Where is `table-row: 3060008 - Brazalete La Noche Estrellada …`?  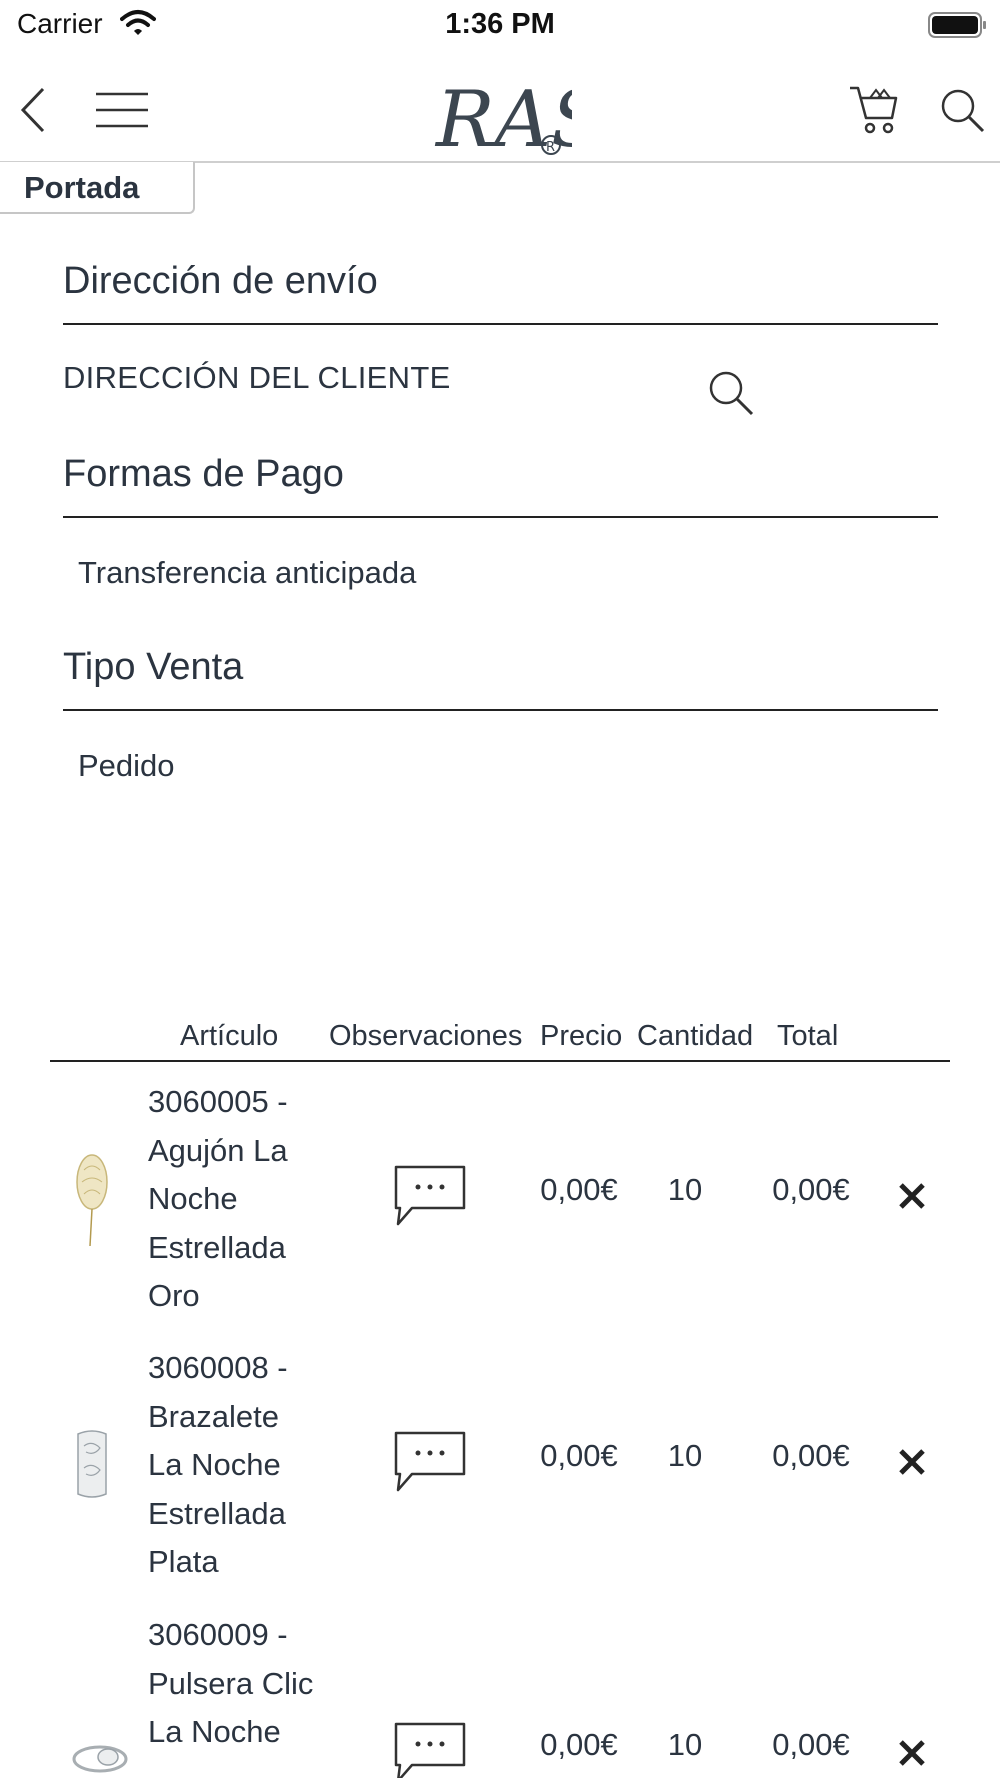
table-row: 3060008 - Brazalete La Noche Estrellada … is located at coordinates (500, 1461).